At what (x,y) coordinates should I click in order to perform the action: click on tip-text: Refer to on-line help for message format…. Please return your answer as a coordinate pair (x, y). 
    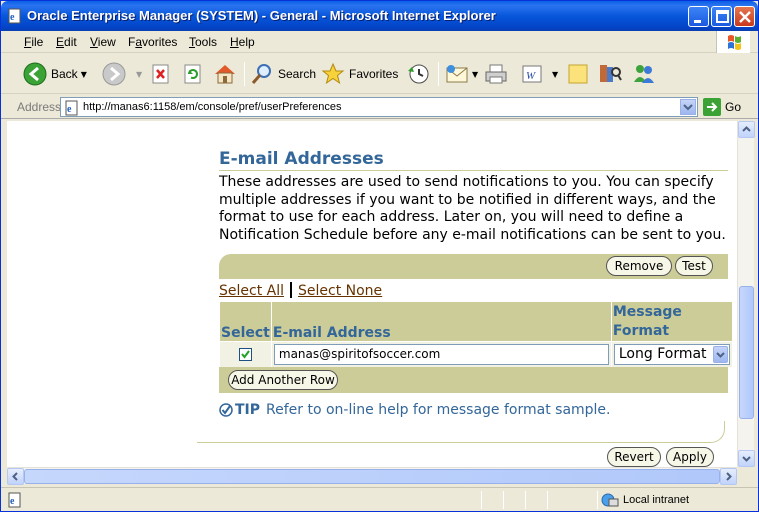
    Looking at the image, I should click on (438, 410).